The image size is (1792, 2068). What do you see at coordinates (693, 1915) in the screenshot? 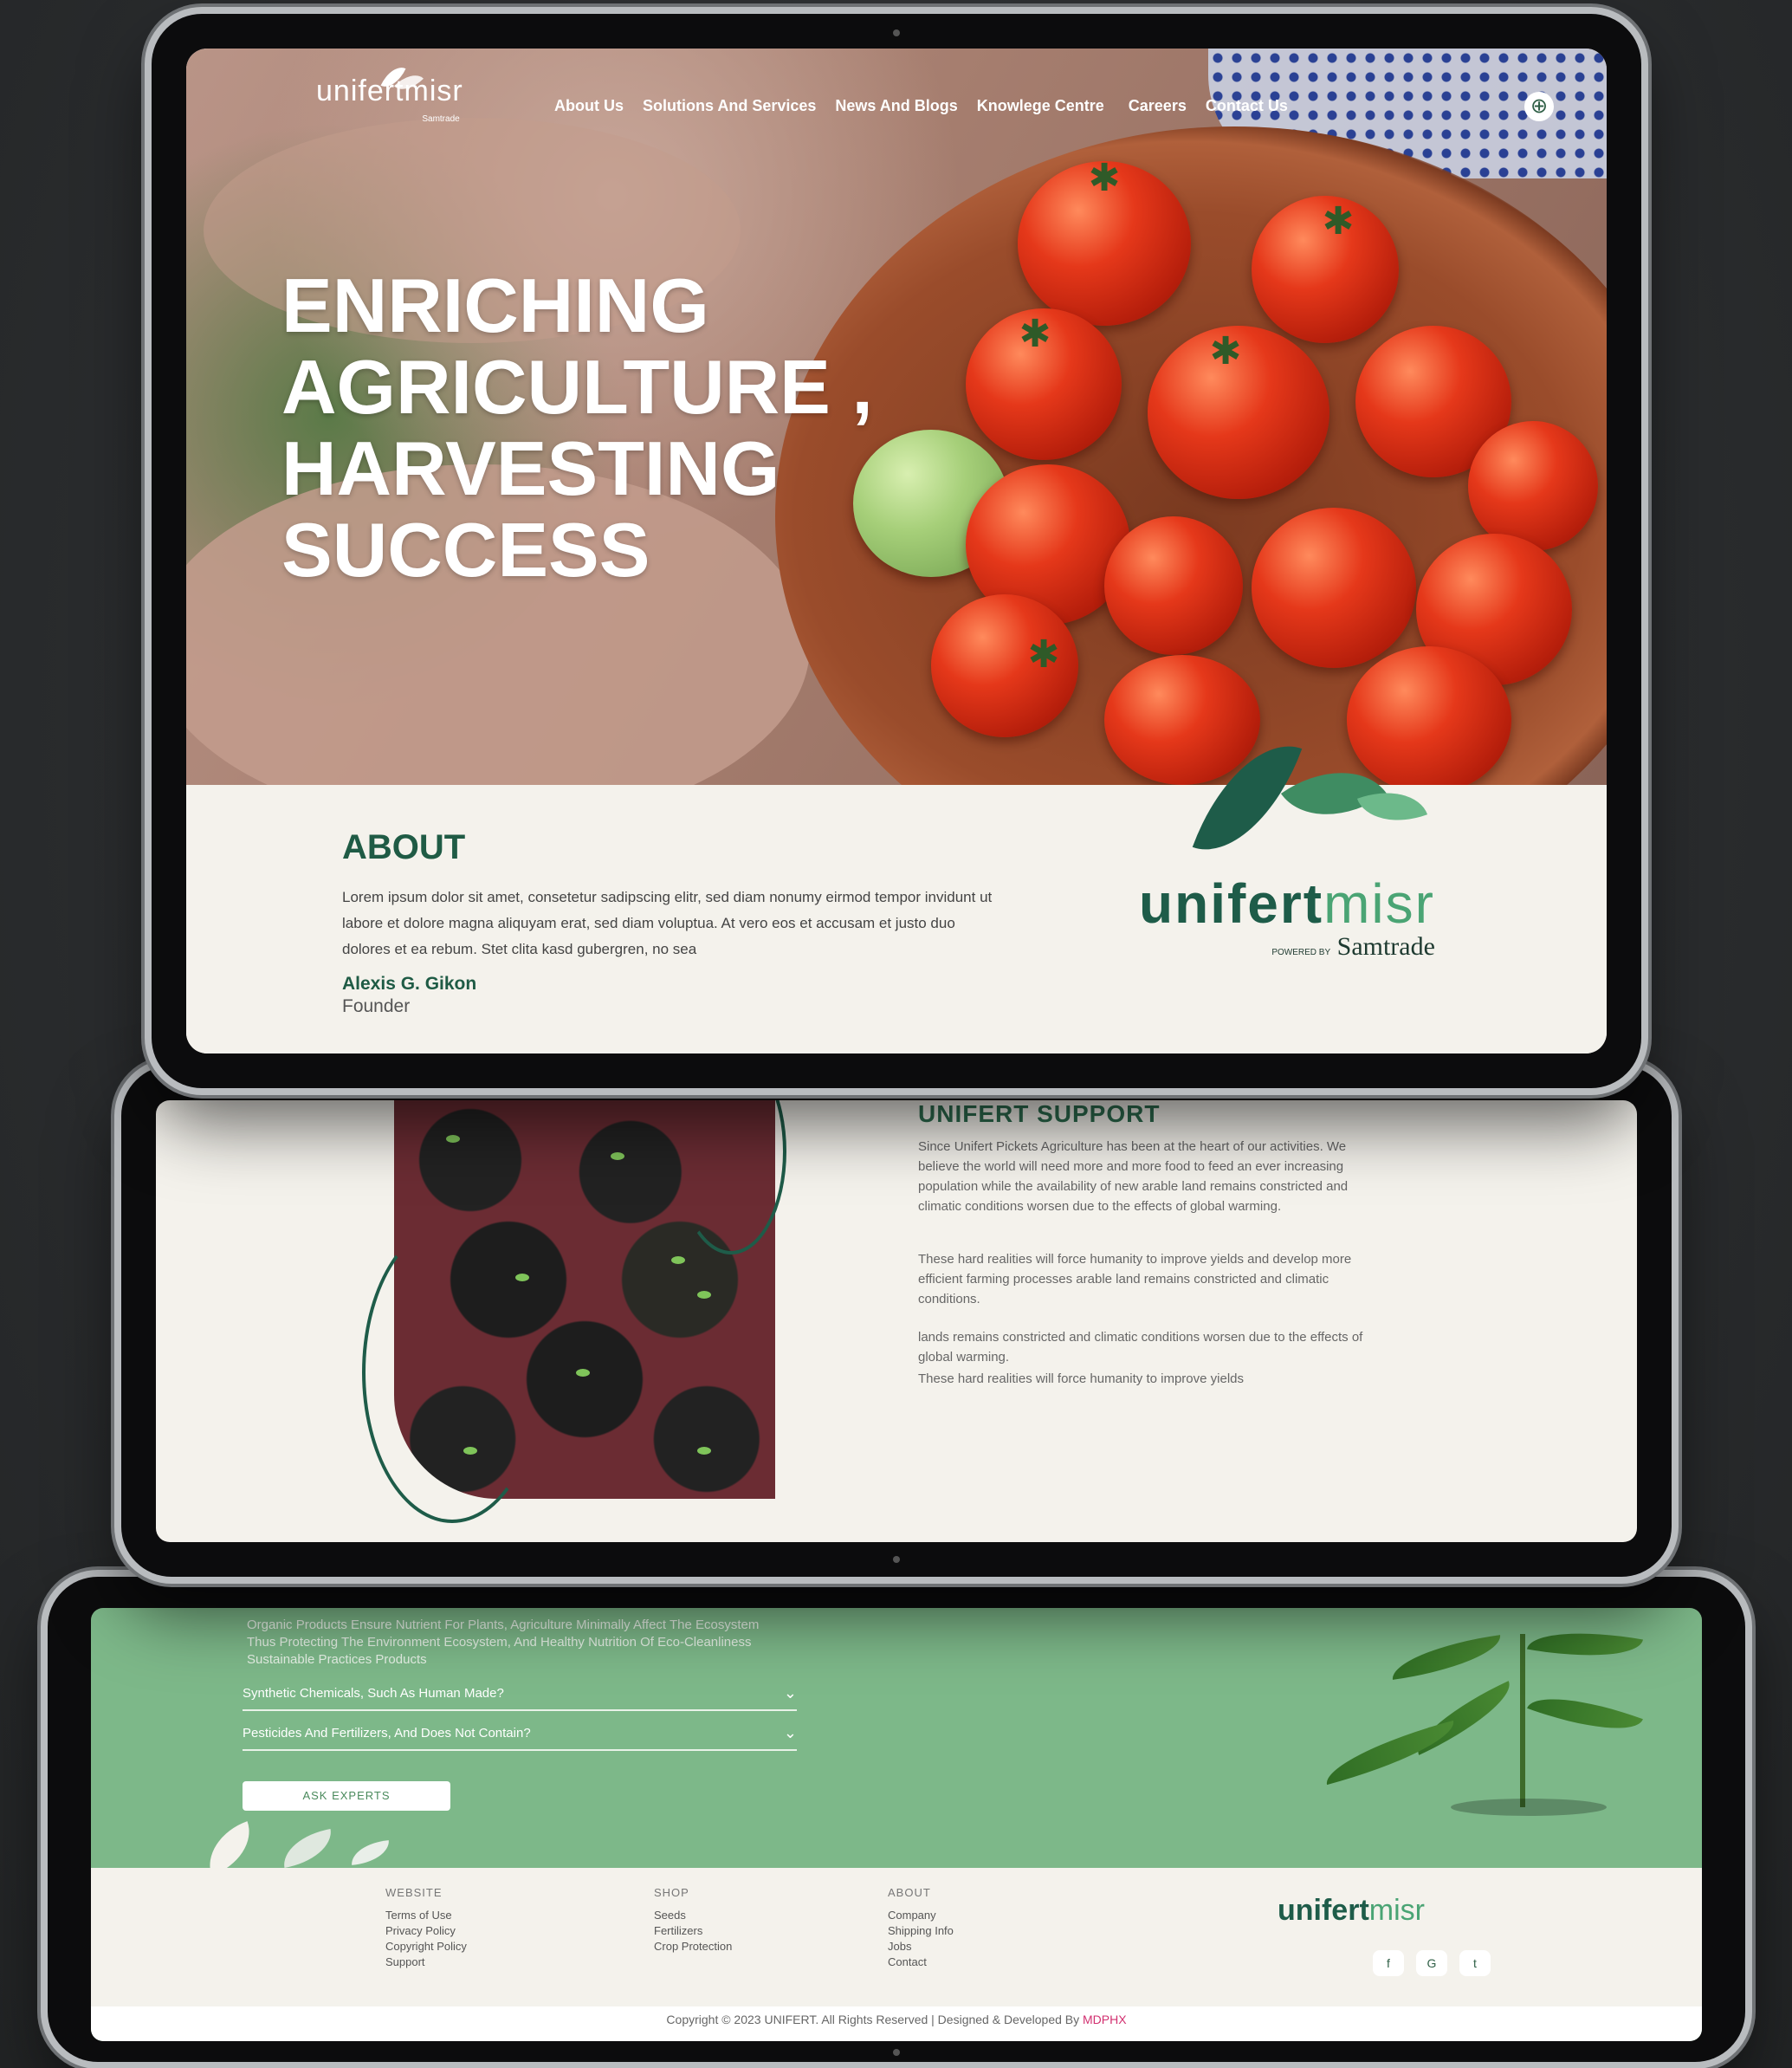
I see `footer-link: Seeds` at bounding box center [693, 1915].